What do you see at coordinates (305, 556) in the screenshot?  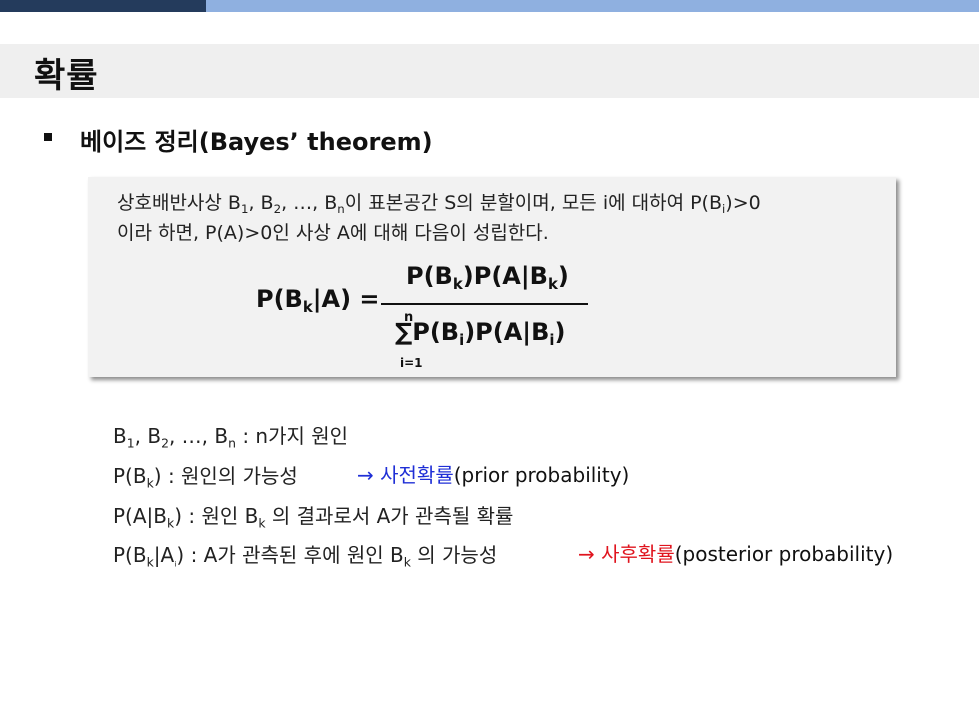 I see `definition-posterior: P(Bk|Aᵢ) : A가 관측된 후에 원인 Bk 의 가능성` at bounding box center [305, 556].